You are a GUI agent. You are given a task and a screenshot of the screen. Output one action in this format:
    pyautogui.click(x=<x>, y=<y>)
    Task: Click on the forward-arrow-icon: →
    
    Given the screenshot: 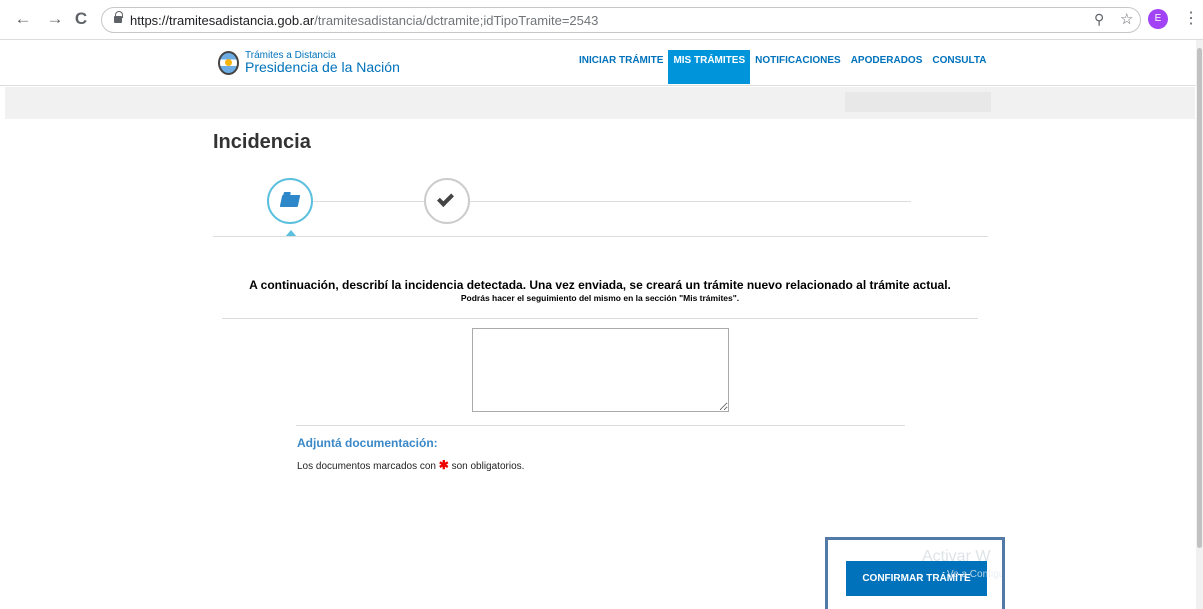 What is the action you would take?
    pyautogui.click(x=55, y=19)
    